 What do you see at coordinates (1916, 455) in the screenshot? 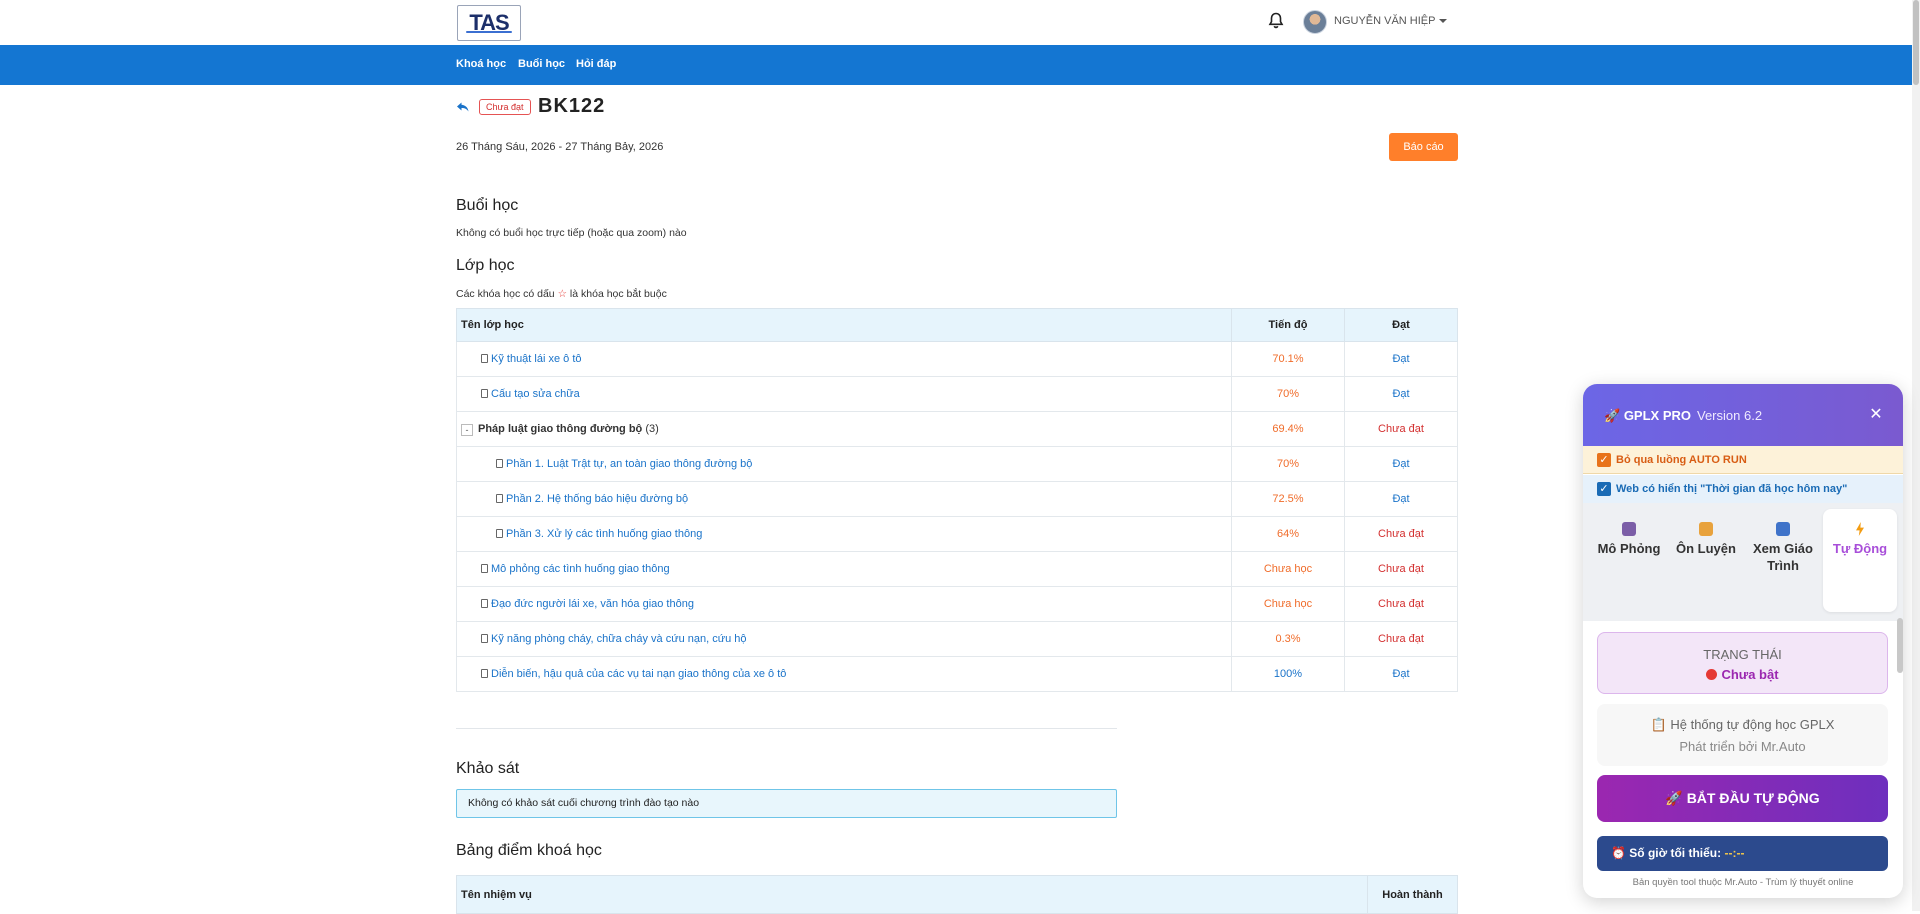
I see `page-scrollbar` at bounding box center [1916, 455].